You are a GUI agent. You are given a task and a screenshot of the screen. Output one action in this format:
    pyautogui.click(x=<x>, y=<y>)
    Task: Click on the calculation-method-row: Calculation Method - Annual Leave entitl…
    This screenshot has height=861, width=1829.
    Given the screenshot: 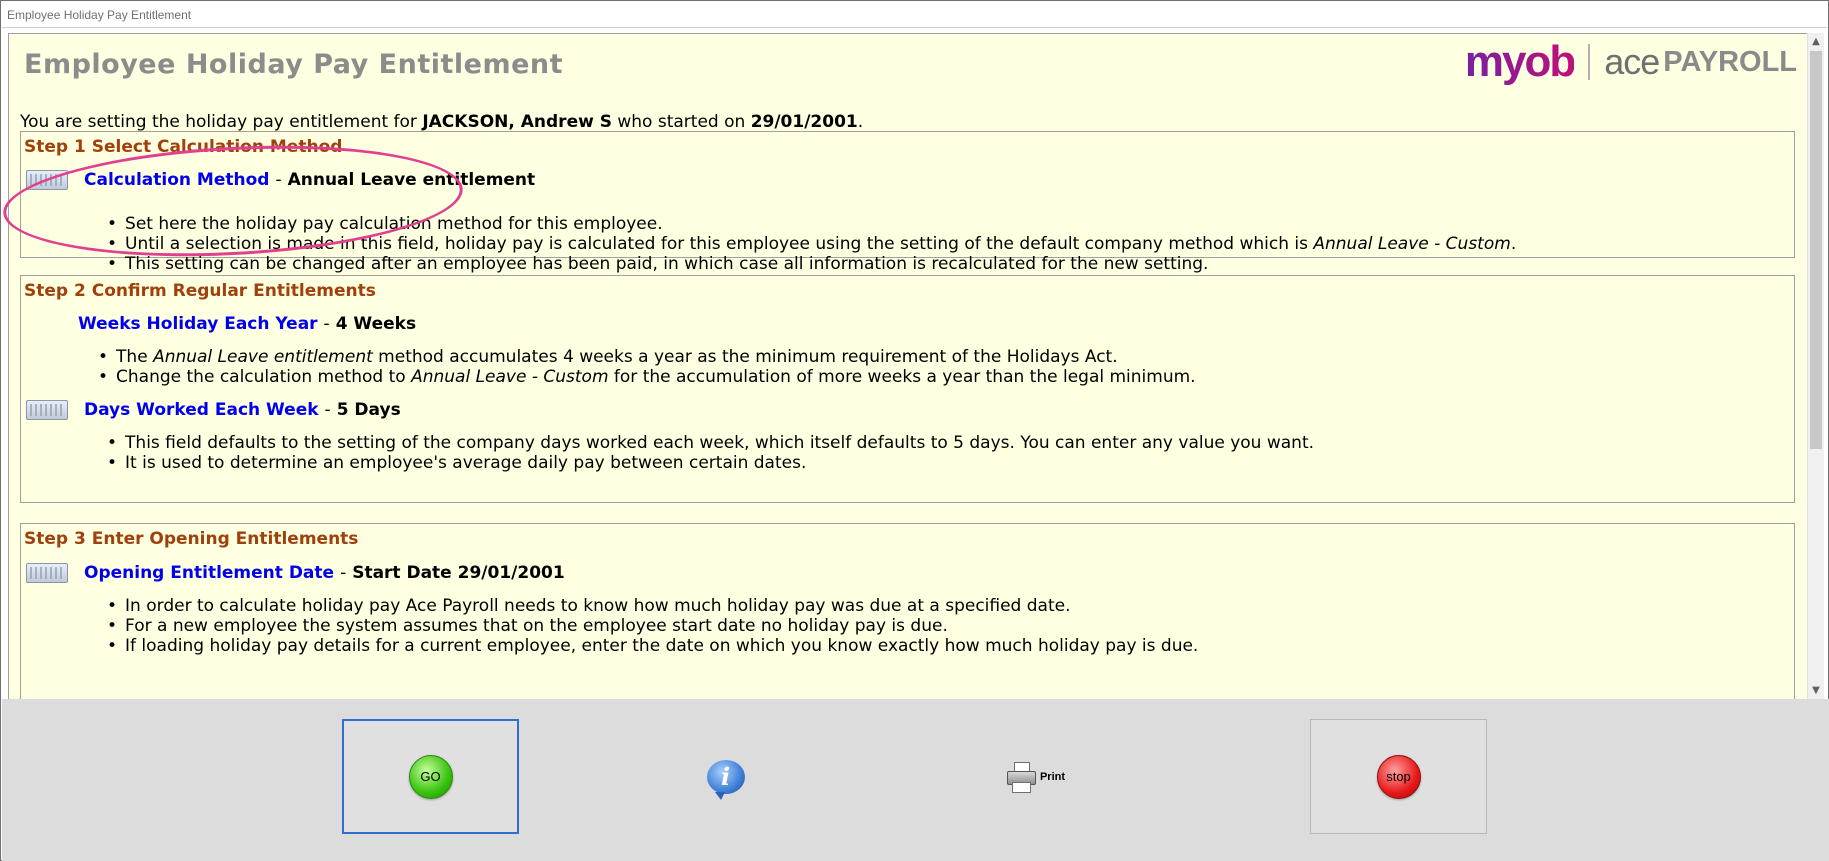 What is the action you would take?
    pyautogui.click(x=280, y=180)
    